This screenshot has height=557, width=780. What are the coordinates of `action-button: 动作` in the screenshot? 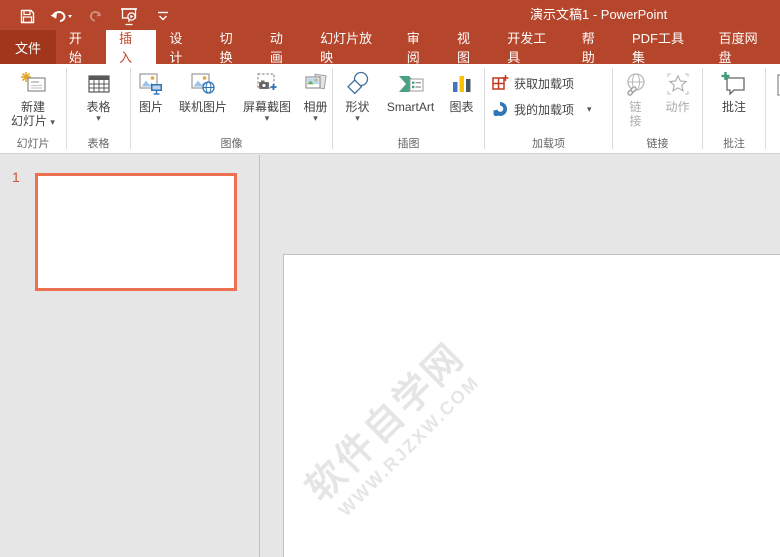 It's located at (678, 90).